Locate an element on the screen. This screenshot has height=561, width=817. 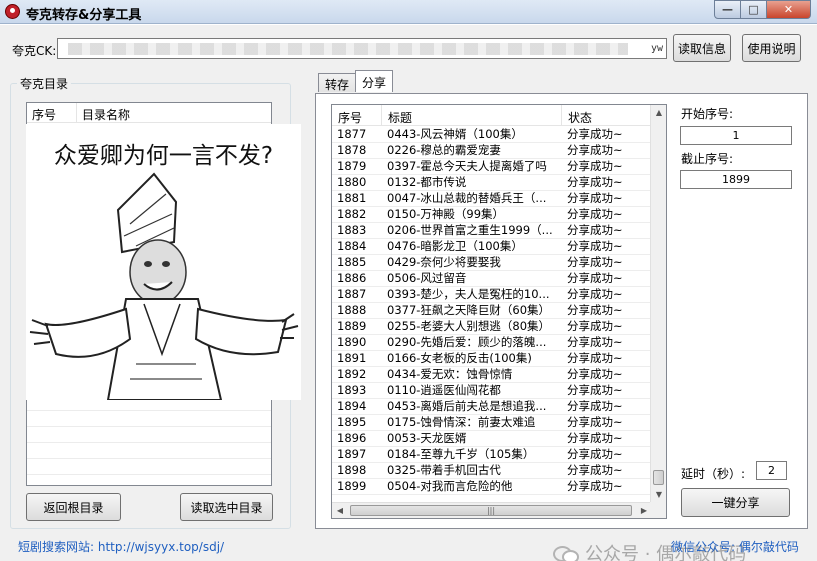
read-info-button: 读取信息 is located at coordinates (702, 48).